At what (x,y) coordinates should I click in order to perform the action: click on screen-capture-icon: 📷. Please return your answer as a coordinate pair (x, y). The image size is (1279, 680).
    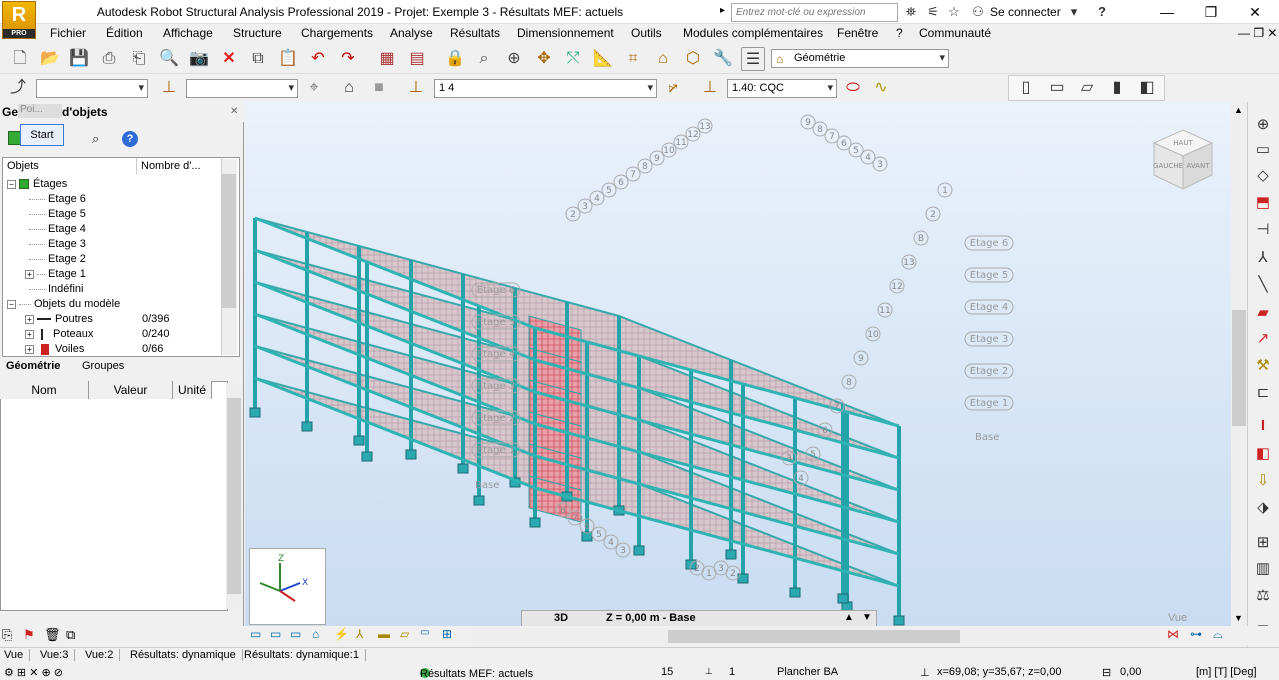
    Looking at the image, I should click on (199, 59).